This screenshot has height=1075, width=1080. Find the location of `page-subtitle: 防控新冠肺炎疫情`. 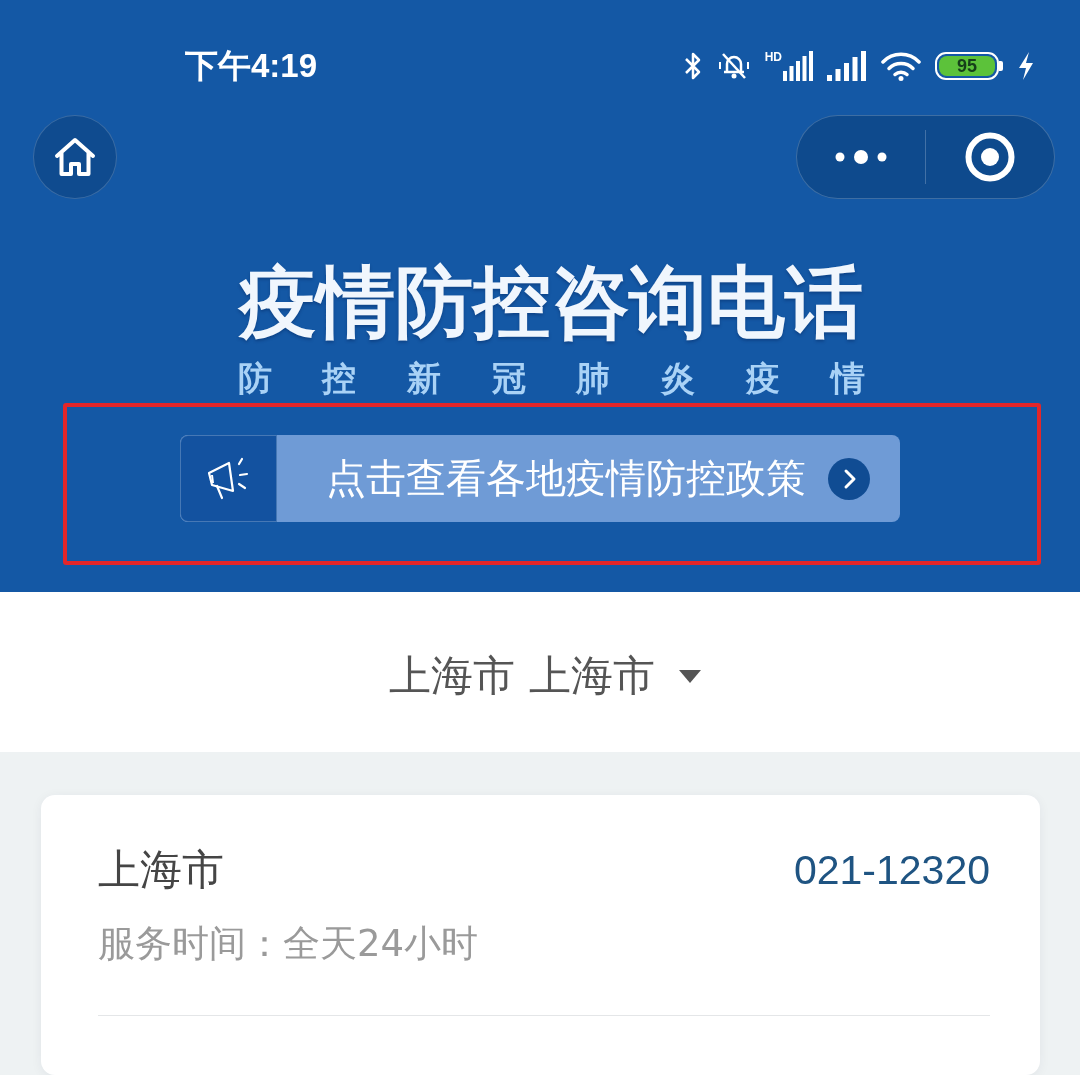

page-subtitle: 防控新冠肺炎疫情 is located at coordinates (551, 378).